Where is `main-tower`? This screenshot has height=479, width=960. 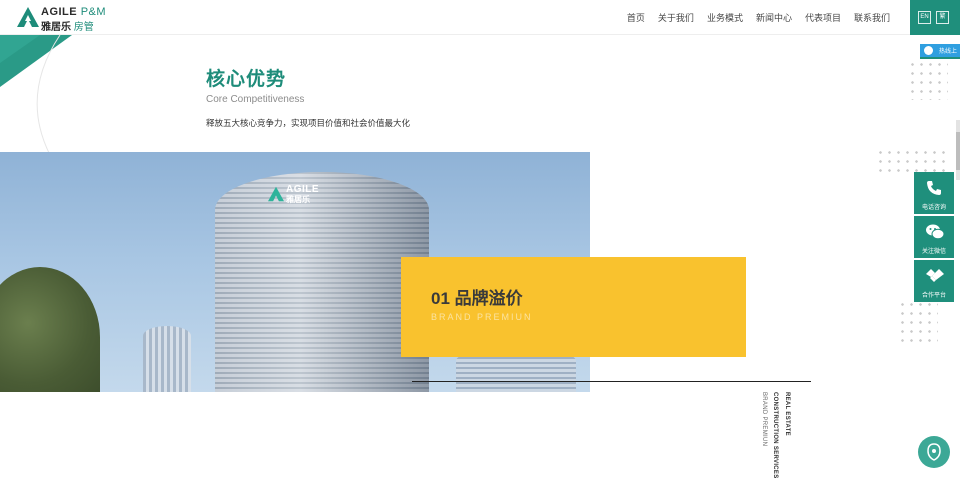
main-tower is located at coordinates (322, 282).